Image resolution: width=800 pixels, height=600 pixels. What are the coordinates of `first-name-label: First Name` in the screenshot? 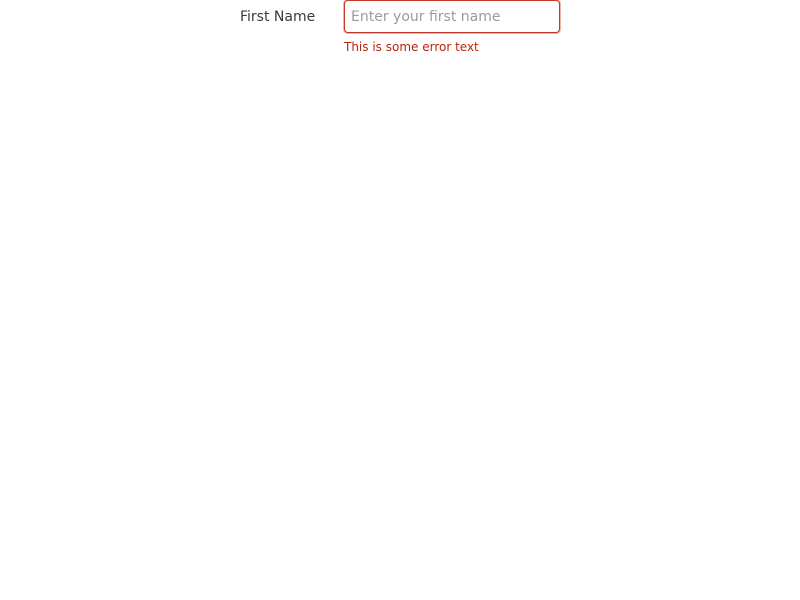 It's located at (278, 17).